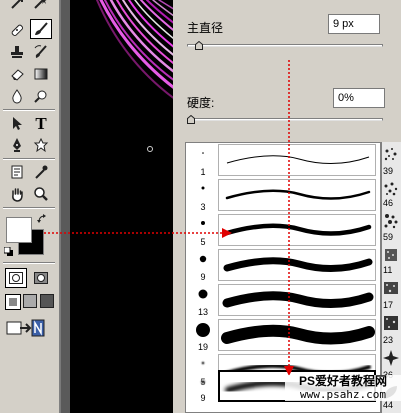  What do you see at coordinates (26, 329) in the screenshot?
I see `jump-to-imageready-icon` at bounding box center [26, 329].